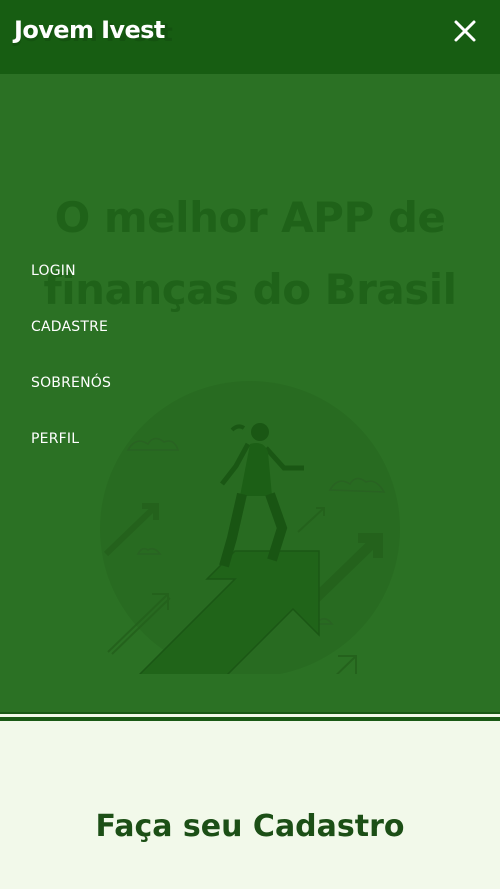 This screenshot has width=500, height=889. I want to click on signup-title: Faça seu Cadastro, so click(250, 826).